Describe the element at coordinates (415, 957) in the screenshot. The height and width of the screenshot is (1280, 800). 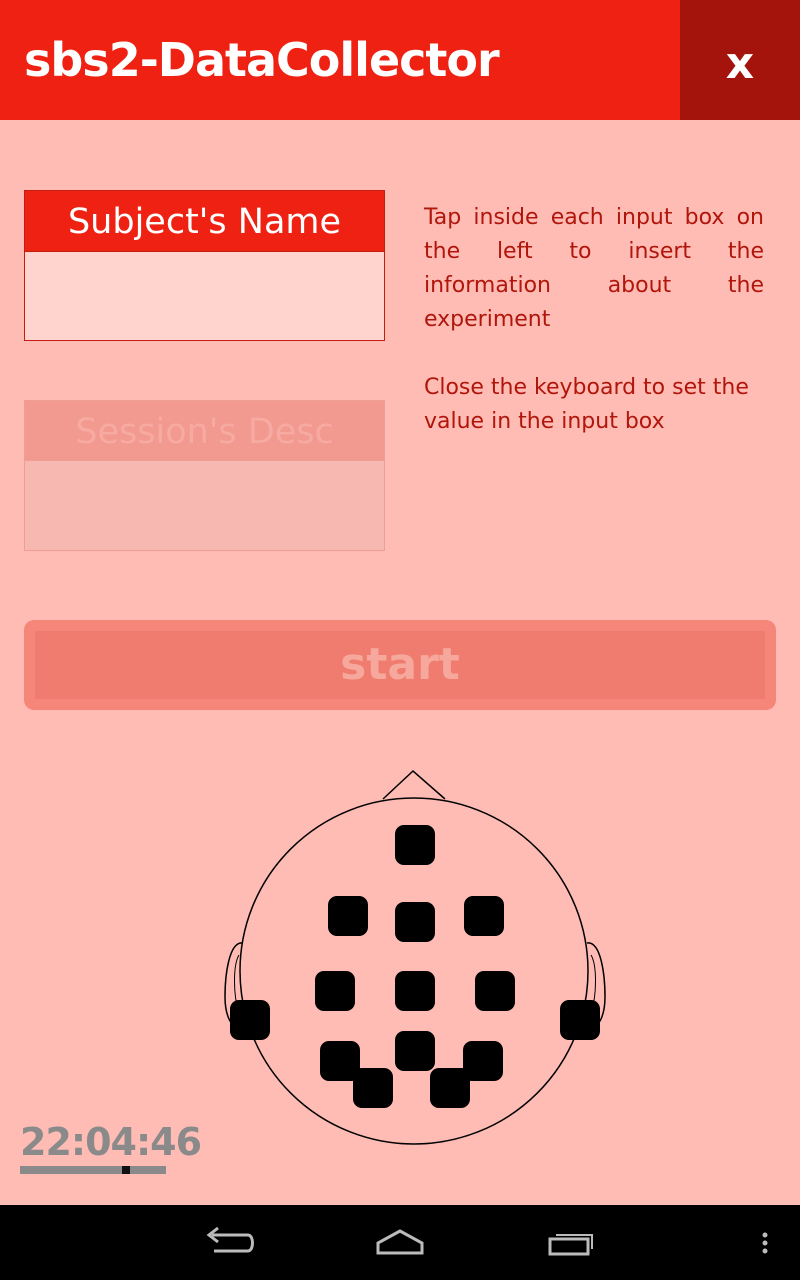
I see `electrode-head-diagram` at that location.